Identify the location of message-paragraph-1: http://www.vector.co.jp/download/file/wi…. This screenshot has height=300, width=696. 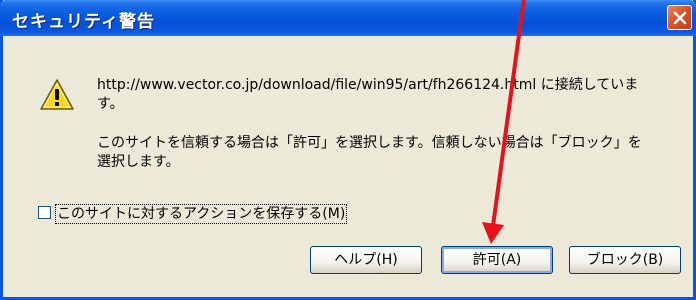
(367, 95).